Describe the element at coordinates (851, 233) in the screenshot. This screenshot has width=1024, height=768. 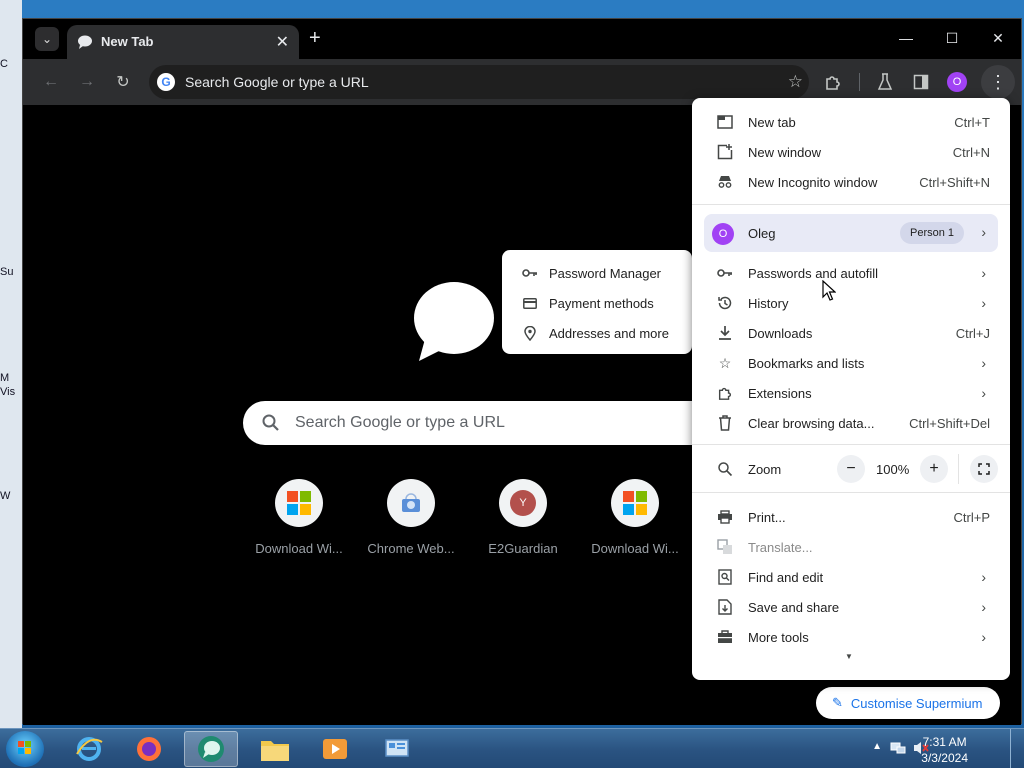
I see `menu-item-profile: O Oleg Person 1 ›` at that location.